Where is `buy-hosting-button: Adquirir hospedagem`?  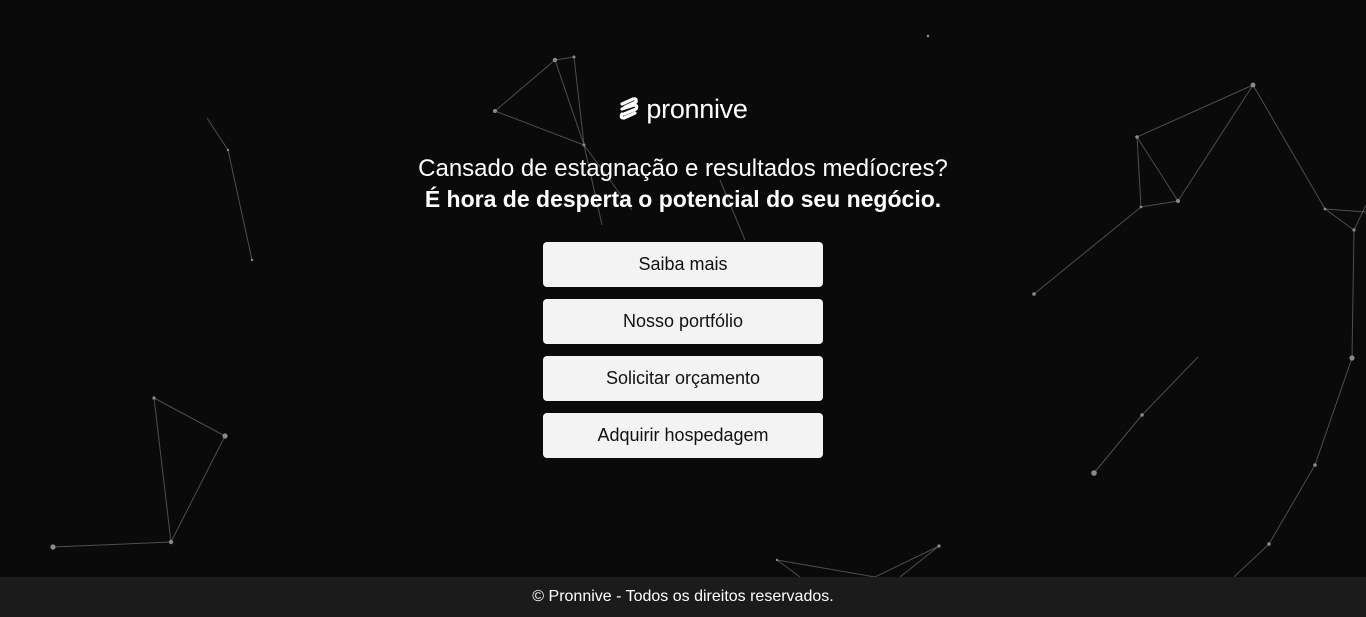 buy-hosting-button: Adquirir hospedagem is located at coordinates (683, 435).